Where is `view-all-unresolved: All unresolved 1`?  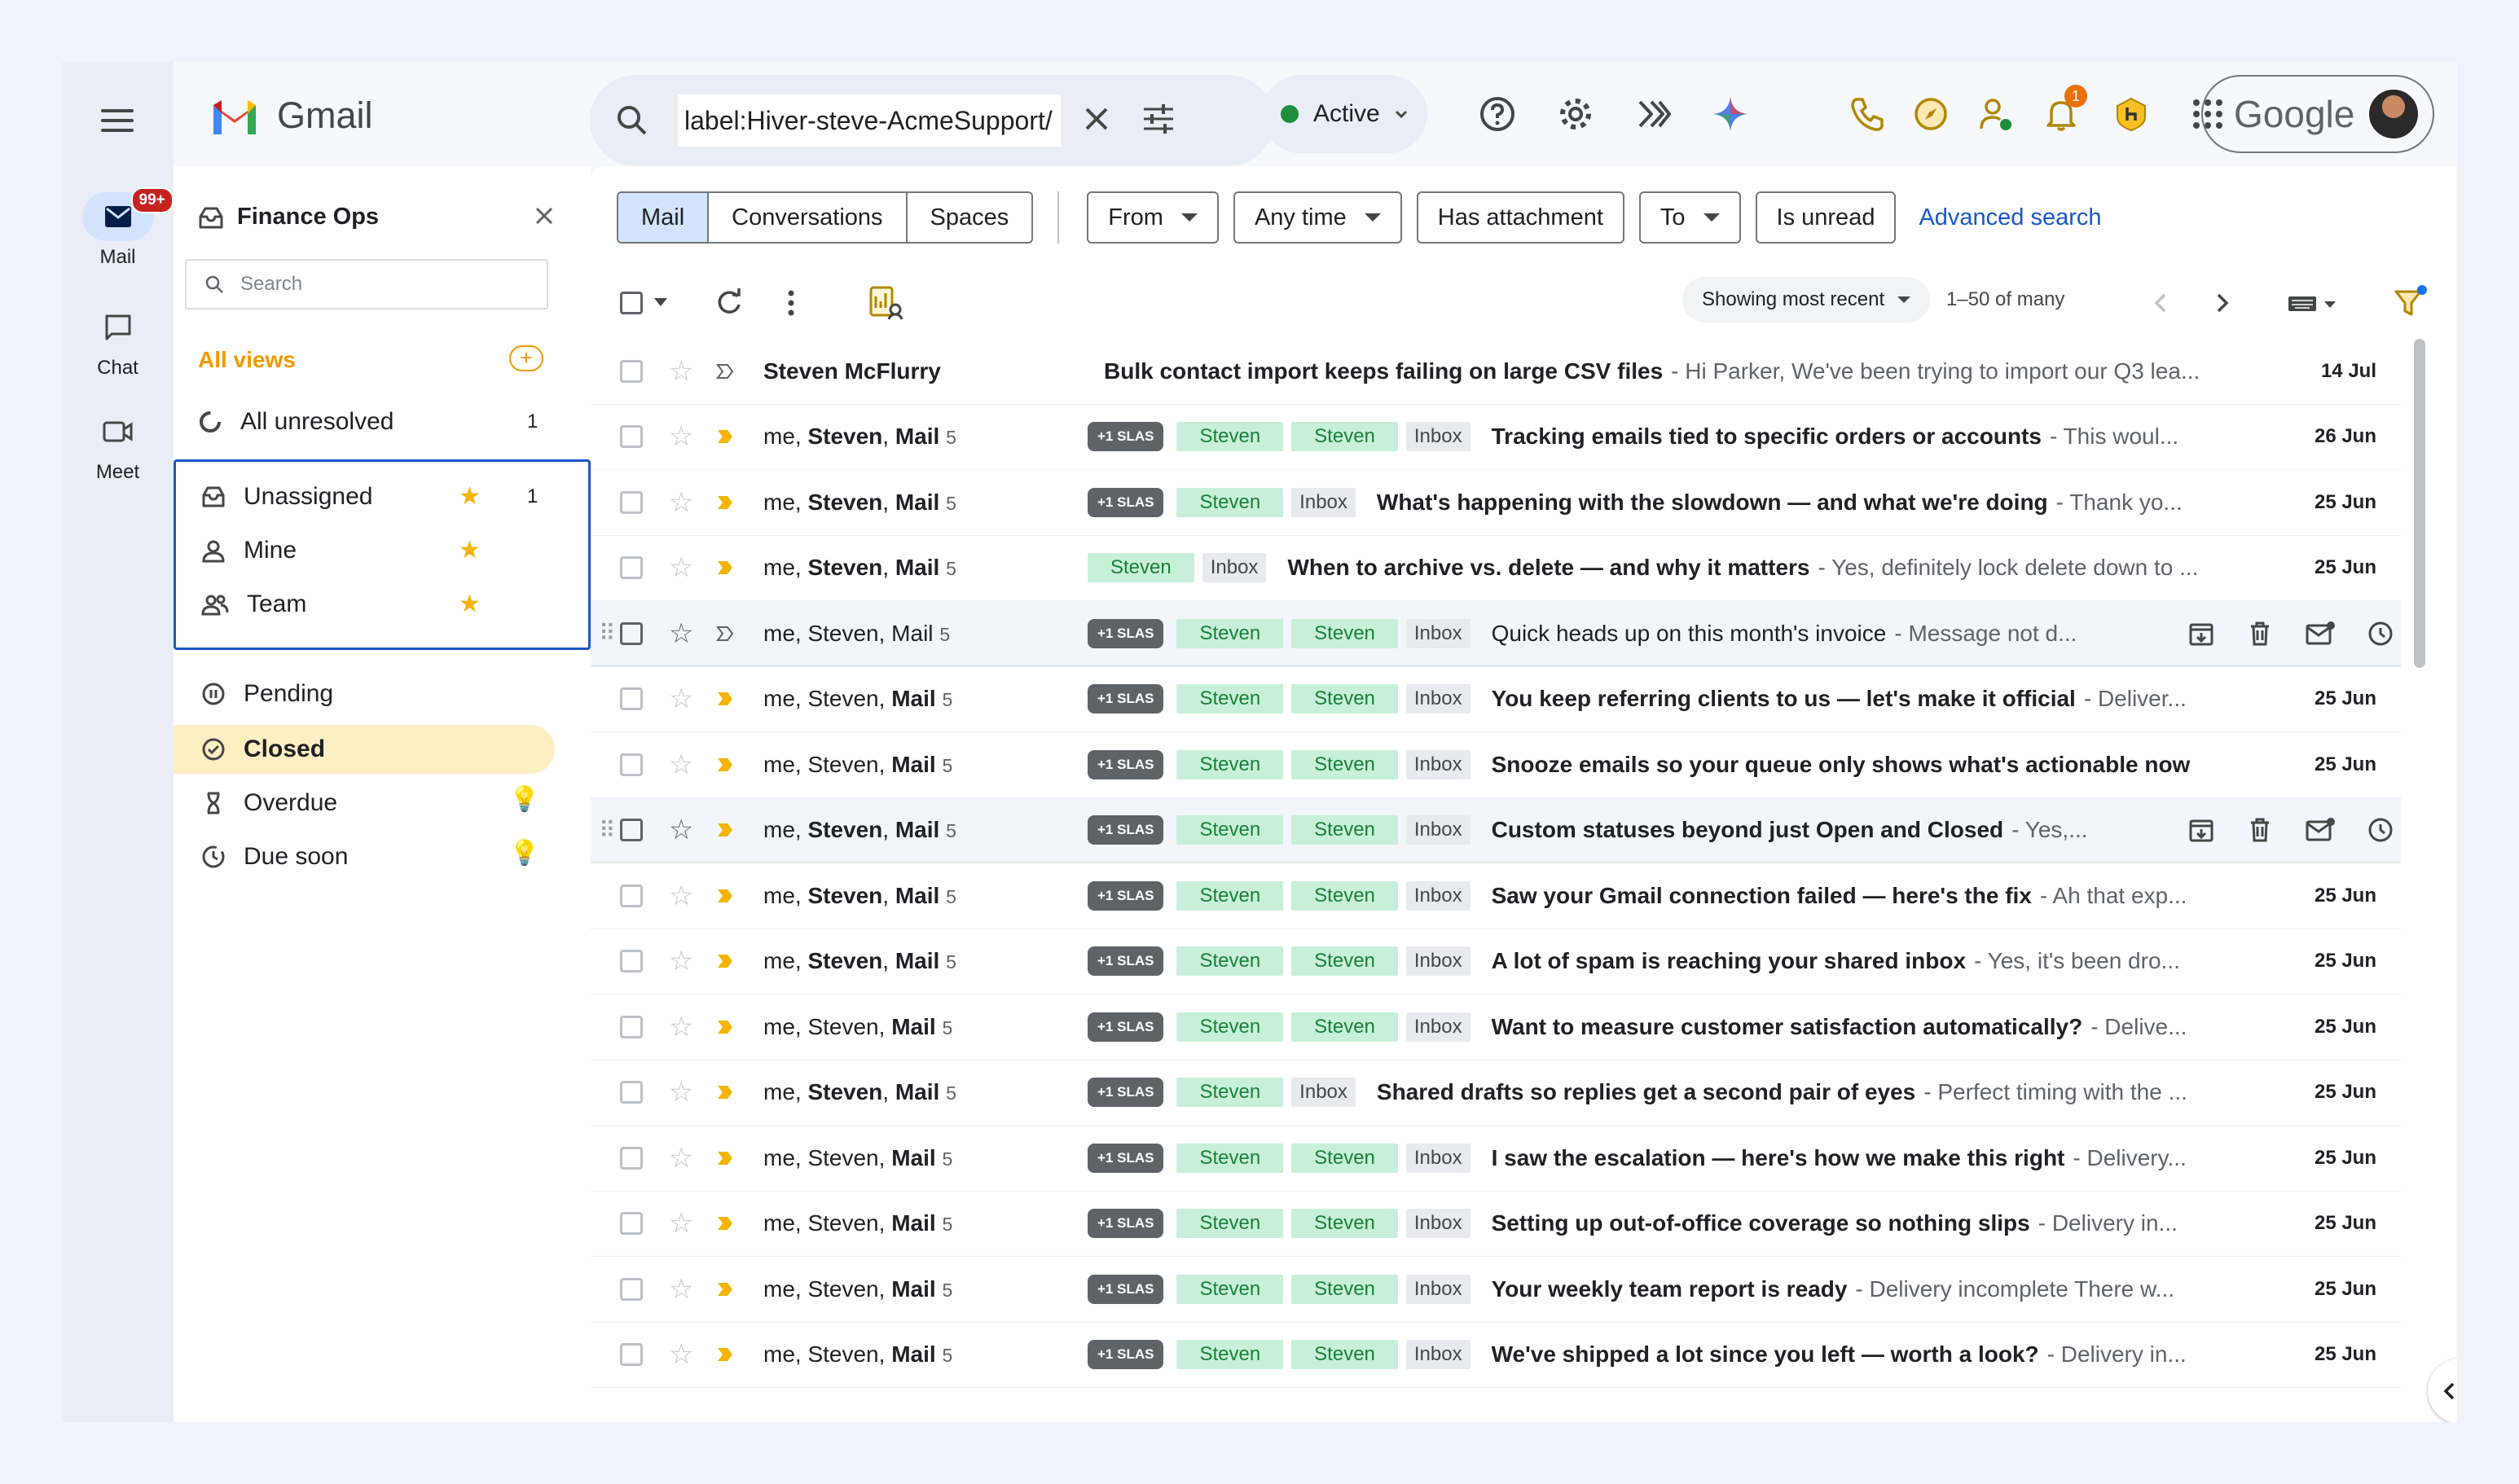
view-all-unresolved: All unresolved 1 is located at coordinates (368, 422).